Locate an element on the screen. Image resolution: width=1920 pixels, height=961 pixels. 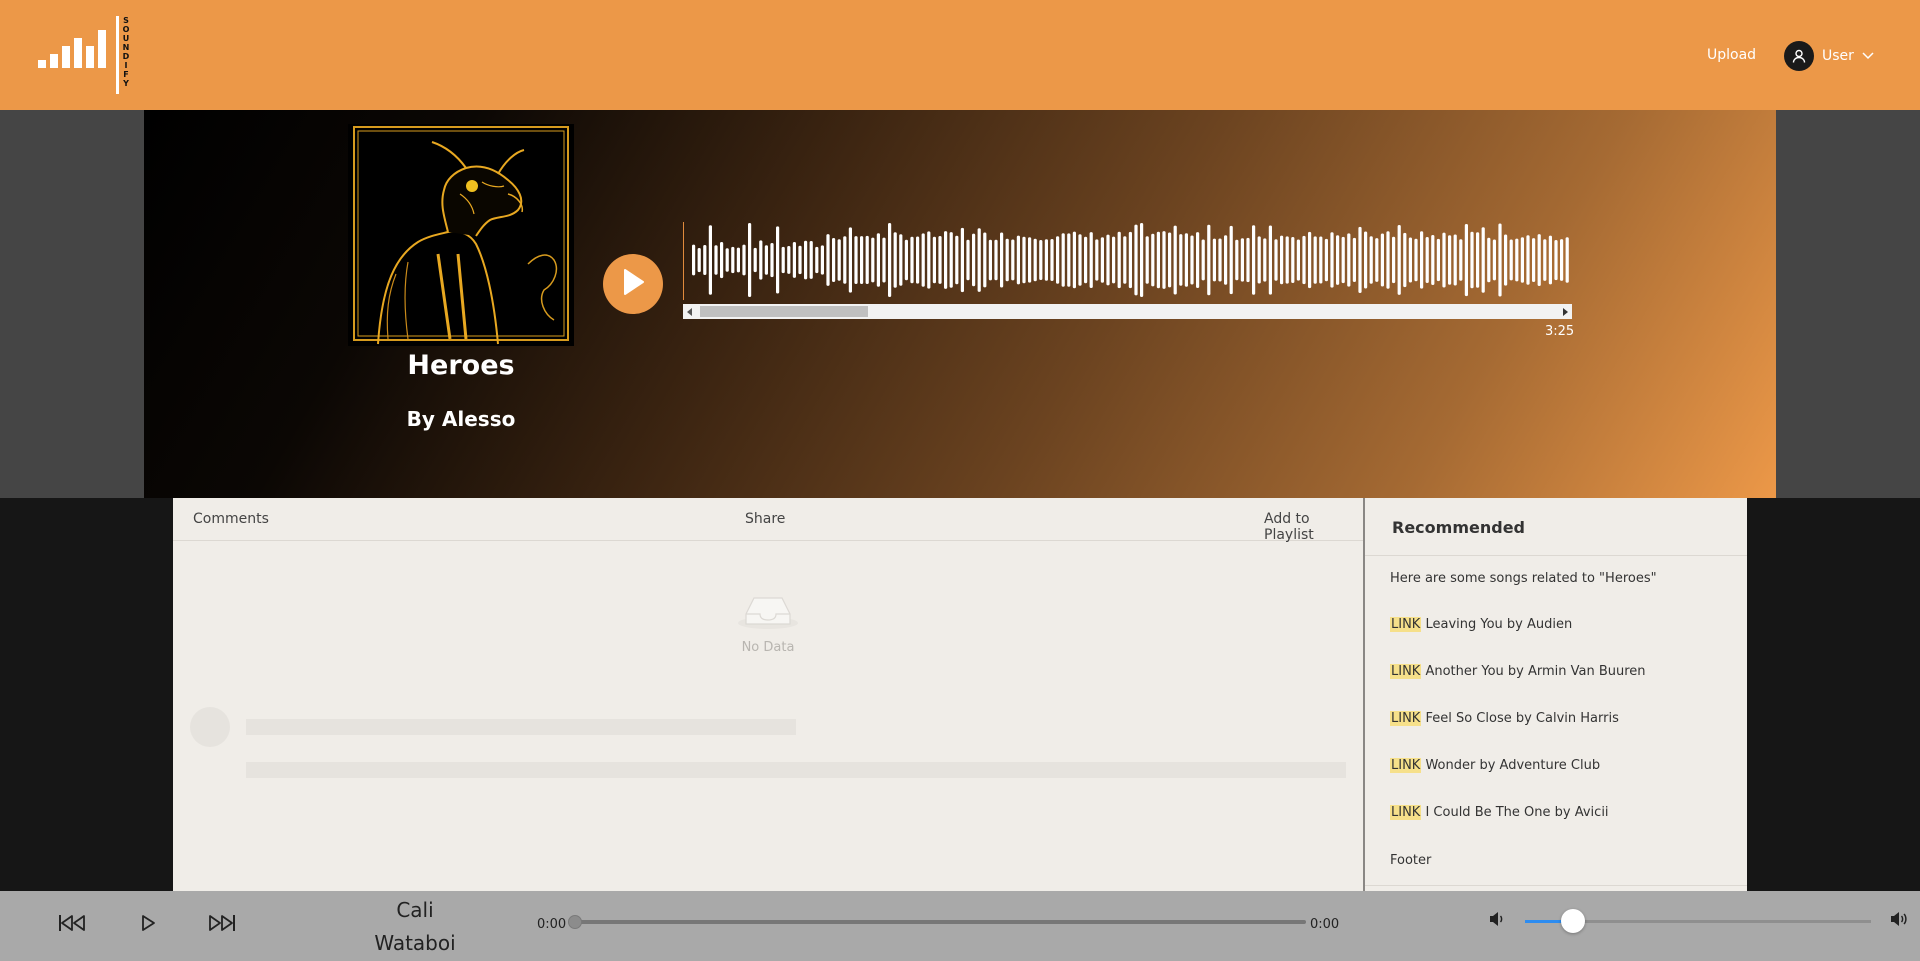
max-volume-button is located at coordinates (1899, 921).